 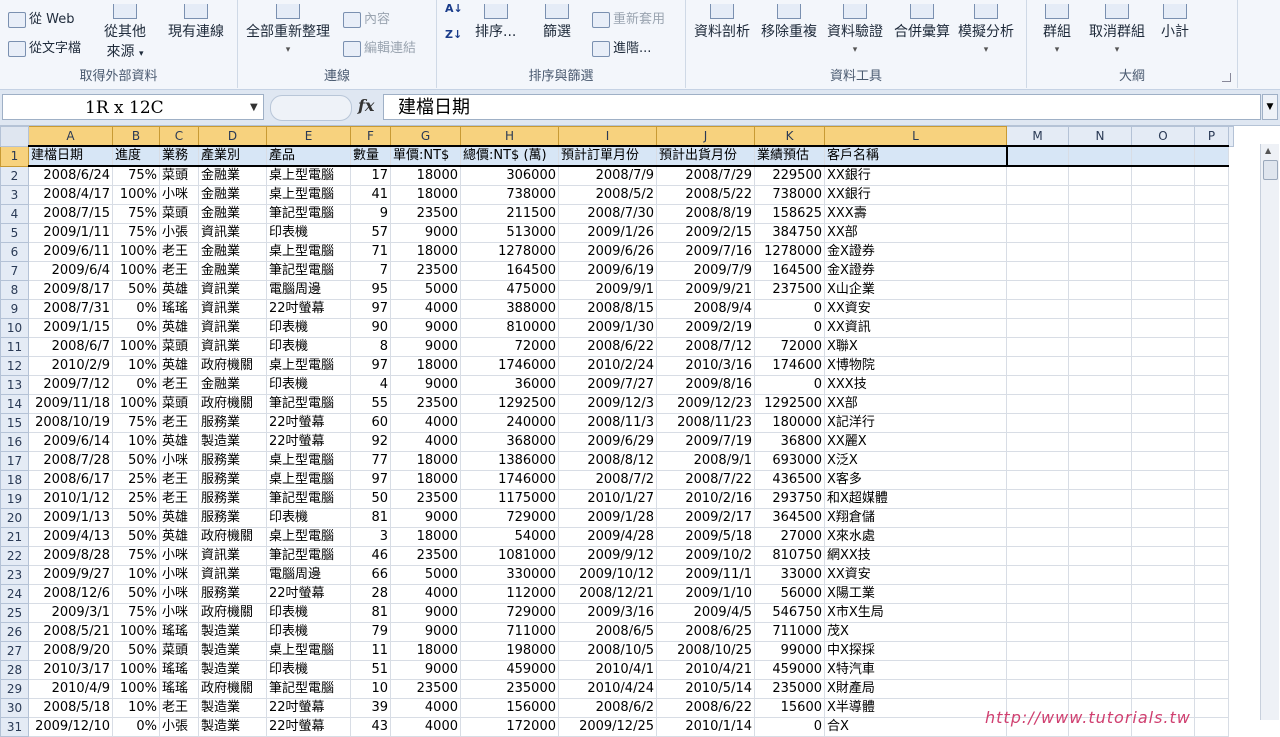 What do you see at coordinates (789, 594) in the screenshot?
I see `cell: 56000` at bounding box center [789, 594].